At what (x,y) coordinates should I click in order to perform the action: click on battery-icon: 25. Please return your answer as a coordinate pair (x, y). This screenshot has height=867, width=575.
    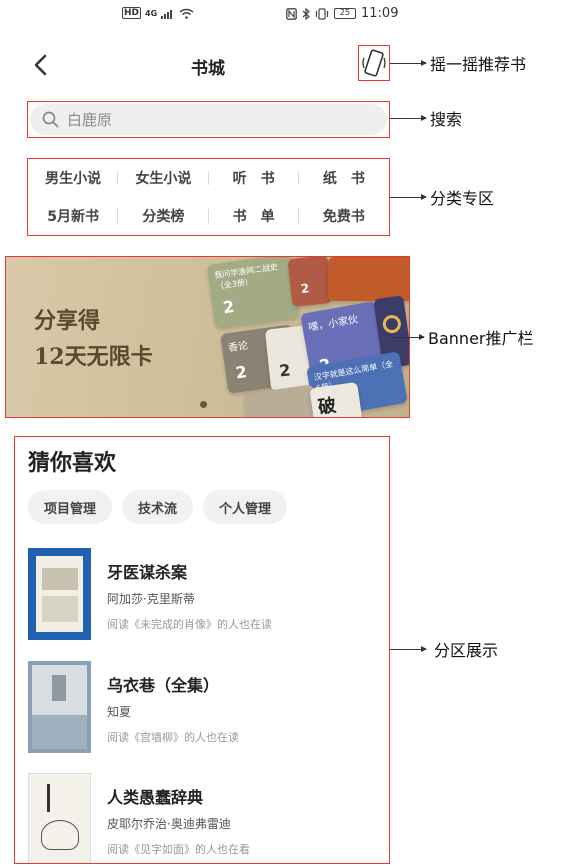
    Looking at the image, I should click on (345, 13).